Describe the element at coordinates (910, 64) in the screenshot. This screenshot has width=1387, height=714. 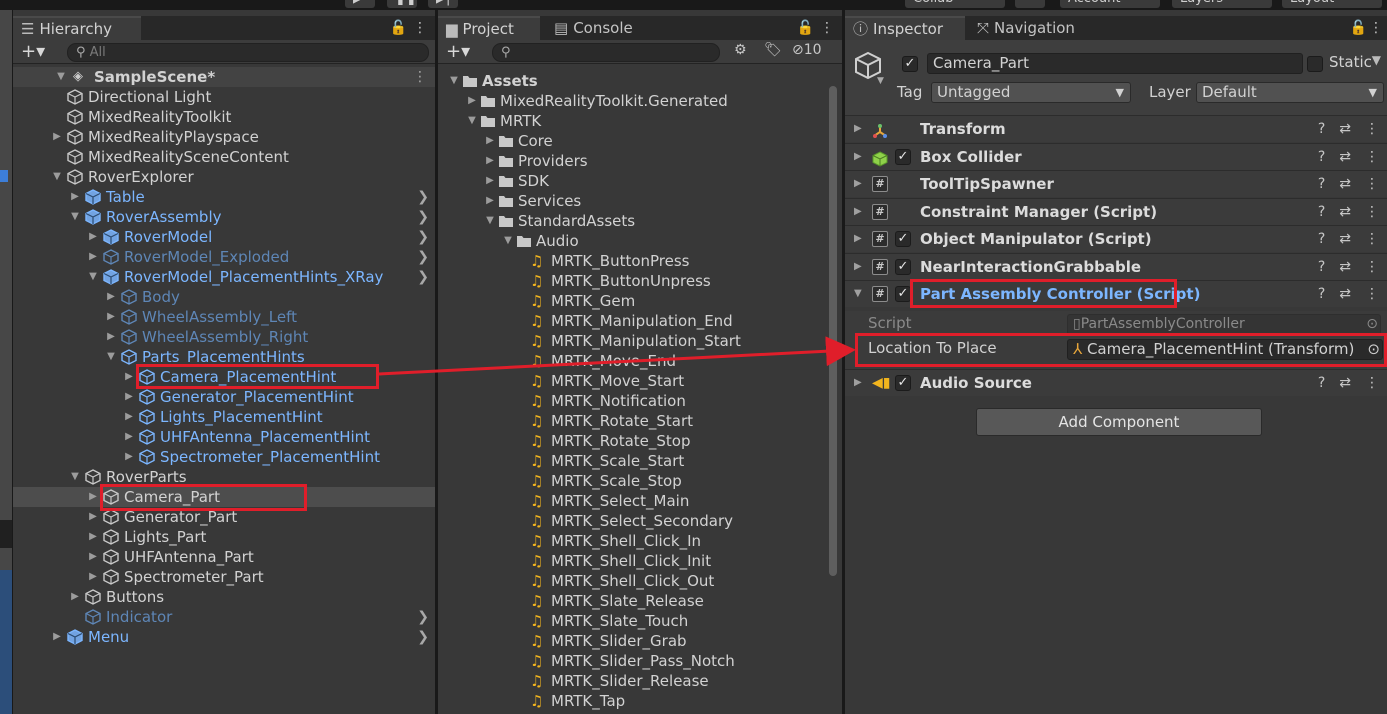
I see `active-checkbox: ✓` at that location.